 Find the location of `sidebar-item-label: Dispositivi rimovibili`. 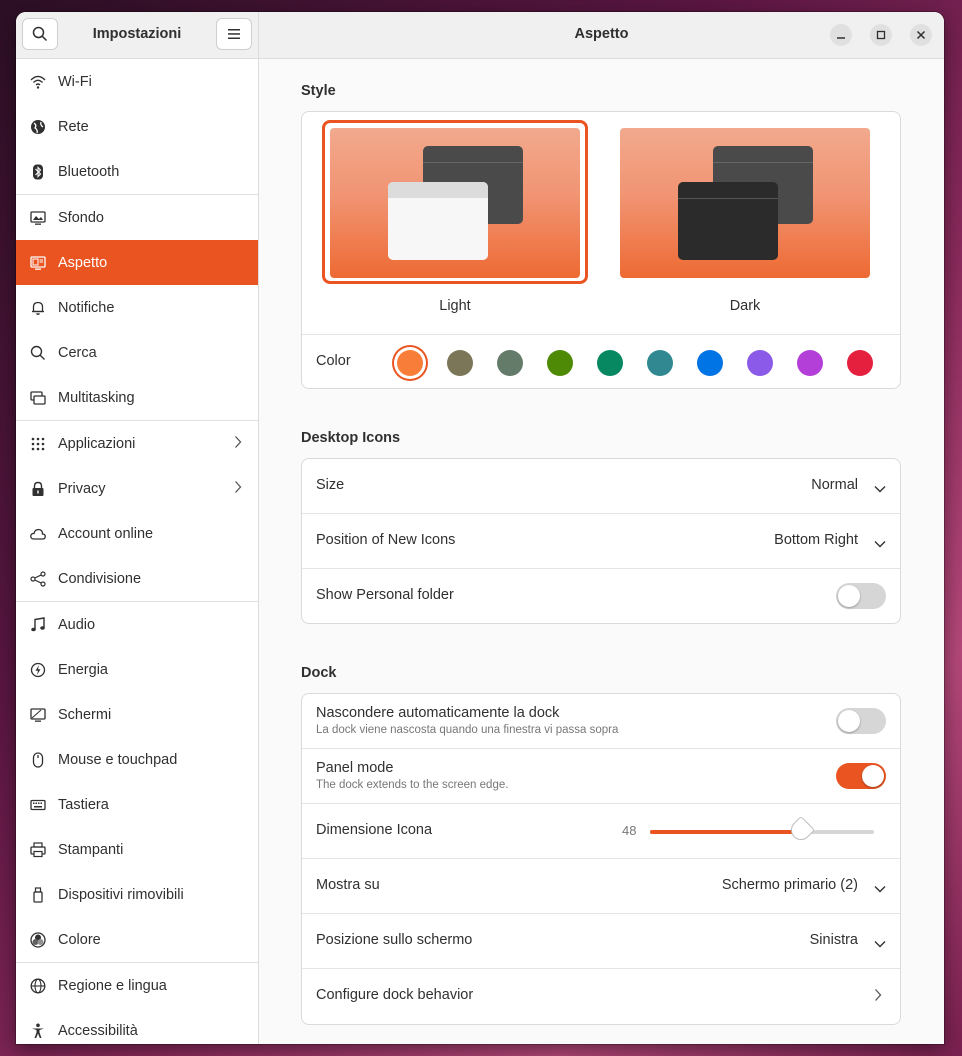

sidebar-item-label: Dispositivi rimovibili is located at coordinates (121, 894).